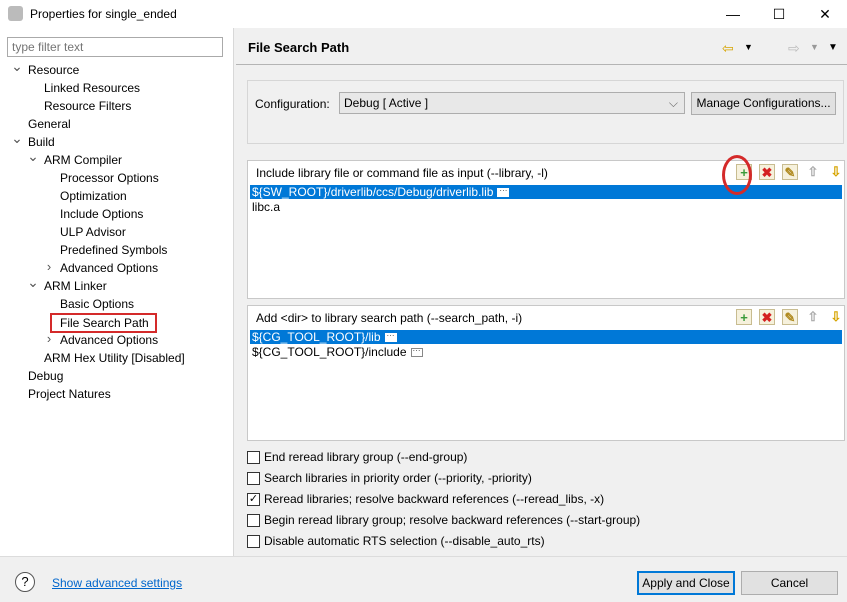  What do you see at coordinates (836, 317) in the screenshot?
I see `search-path-move-down-icon: ⇩` at bounding box center [836, 317].